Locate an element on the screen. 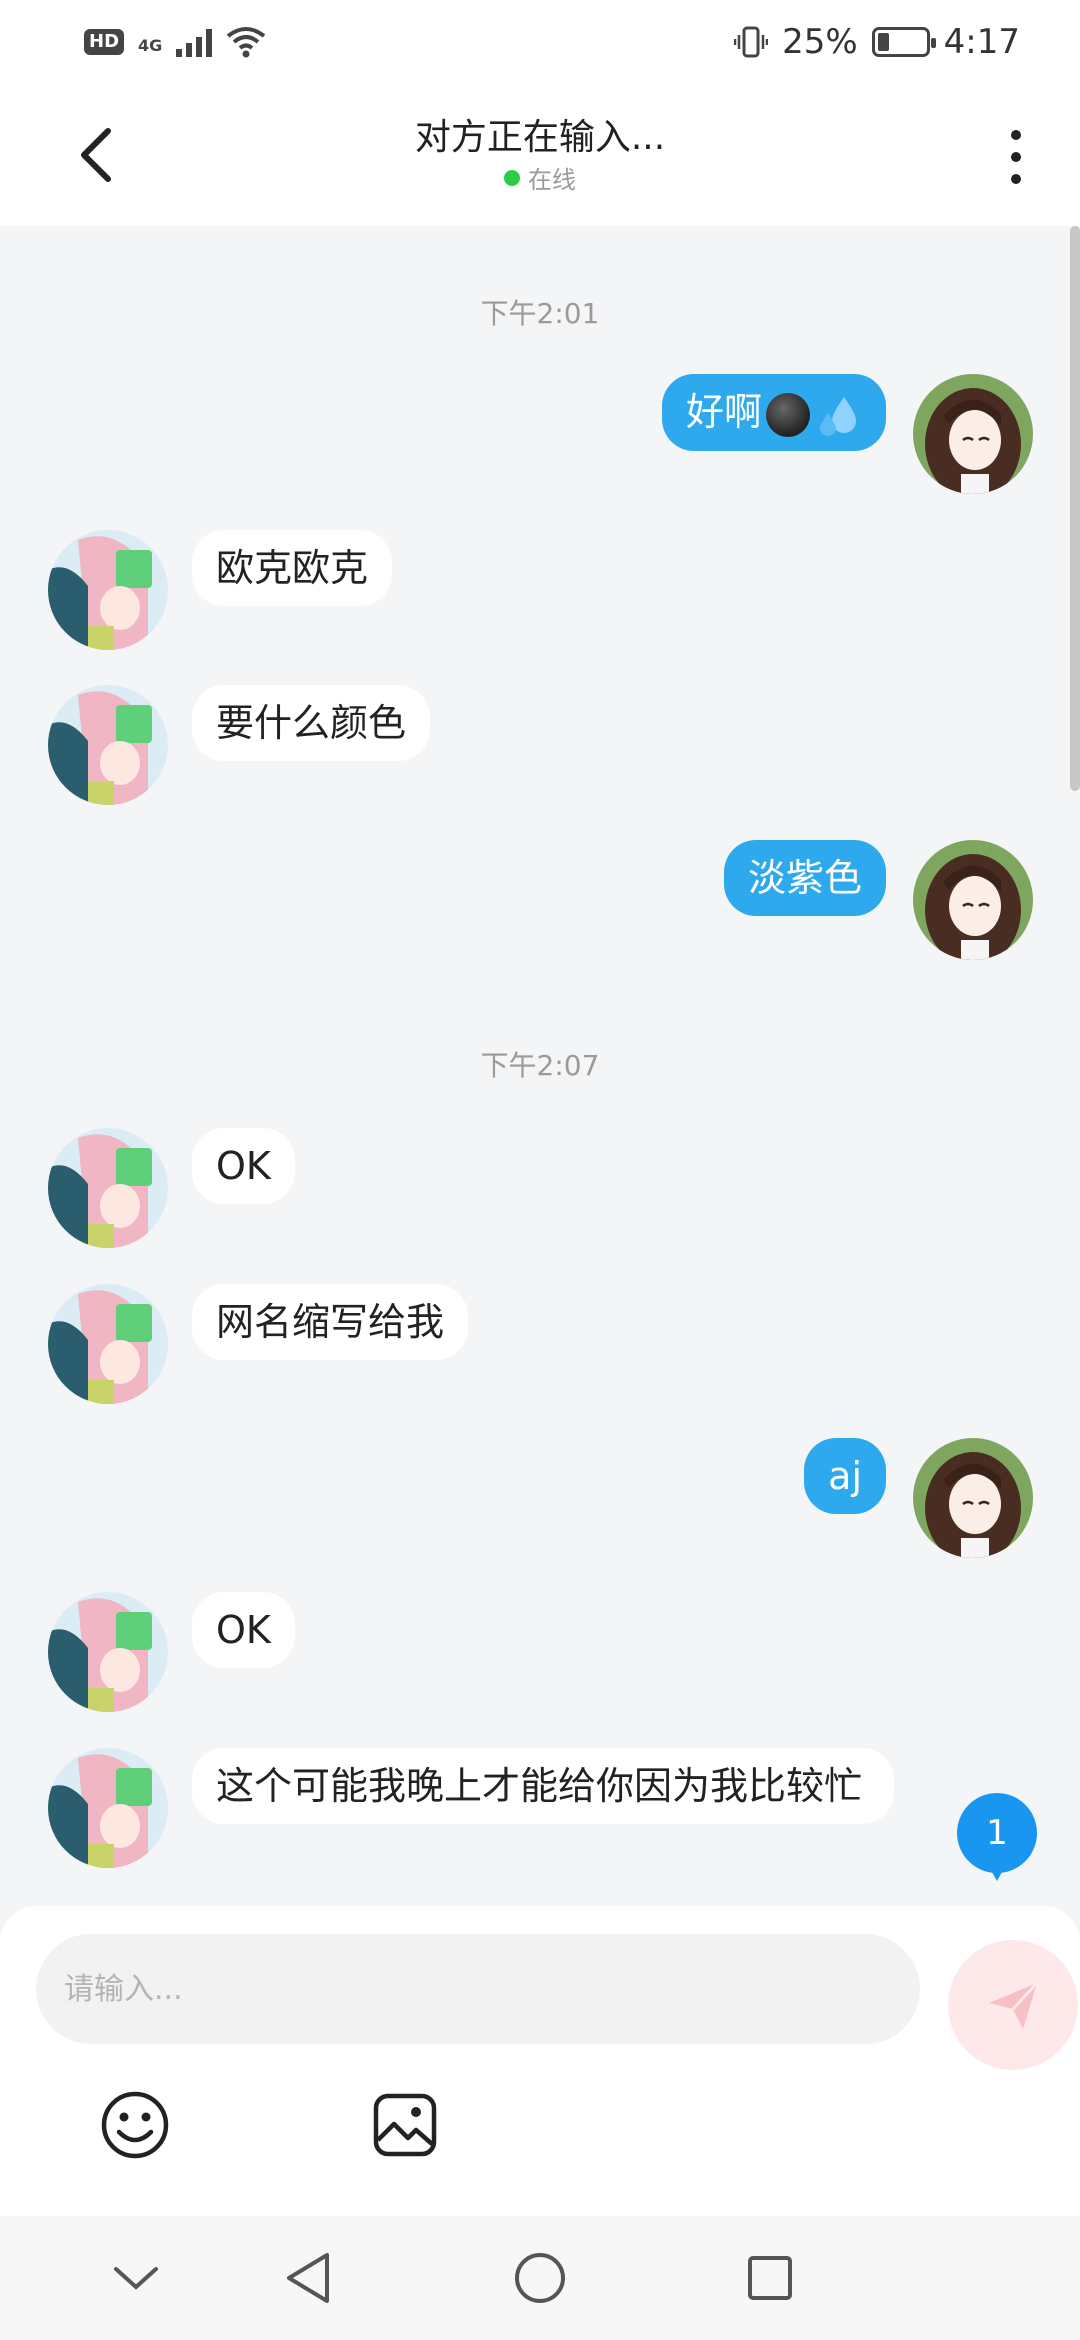  emoji-button is located at coordinates (135, 2125).